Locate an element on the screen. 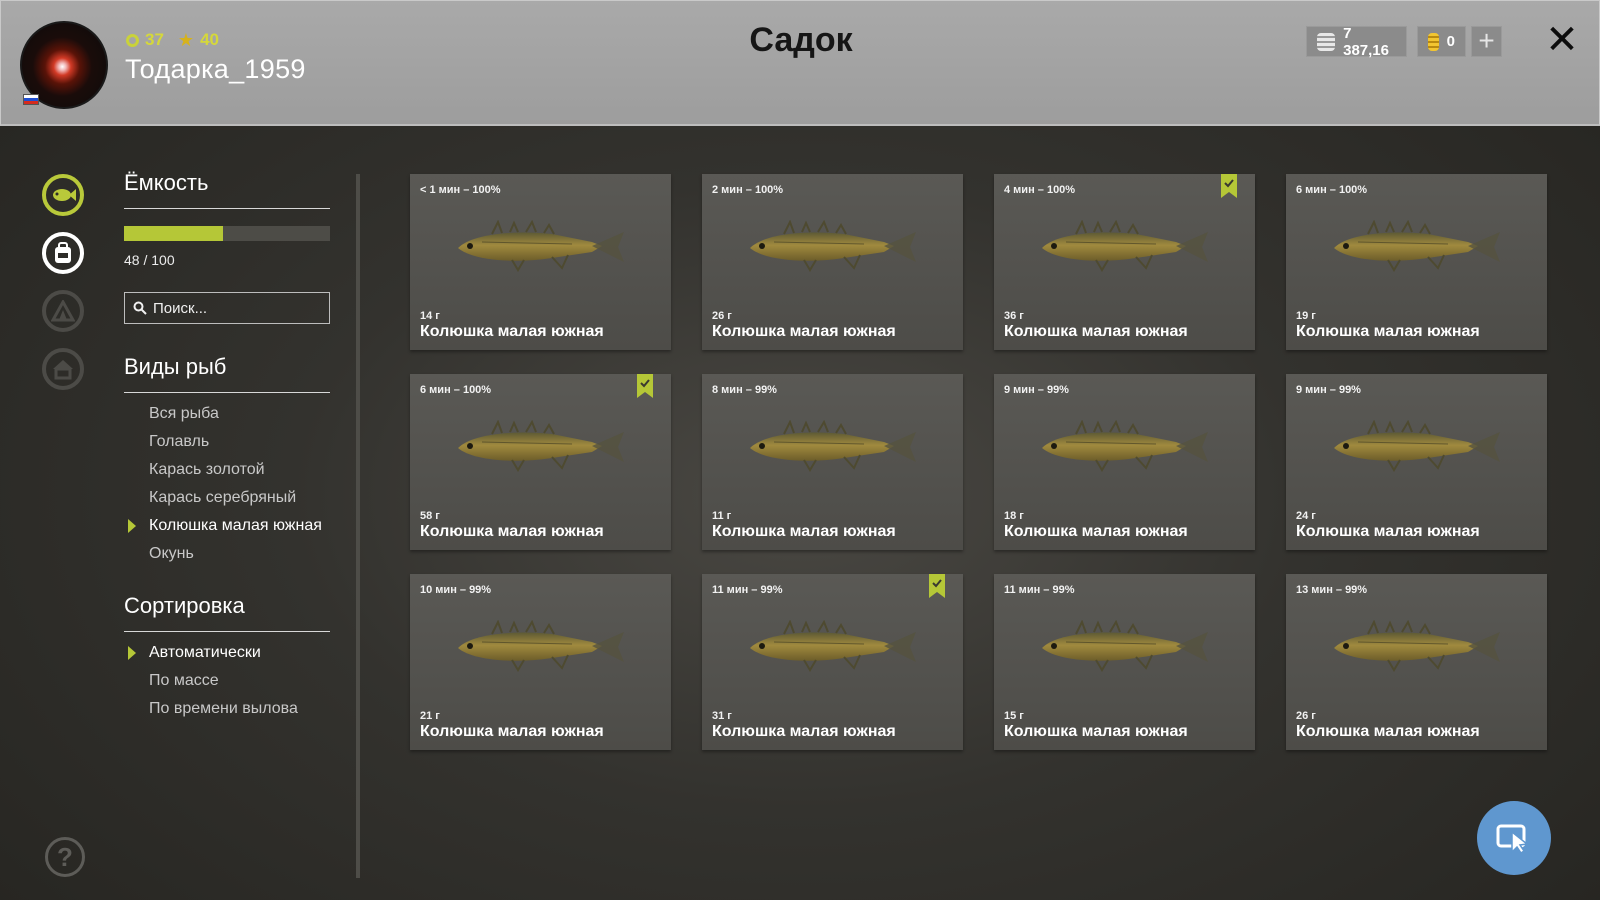 The width and height of the screenshot is (1600, 900). fish-card: 2 мин – 100% 26 г Колюшка малая южная is located at coordinates (832, 262).